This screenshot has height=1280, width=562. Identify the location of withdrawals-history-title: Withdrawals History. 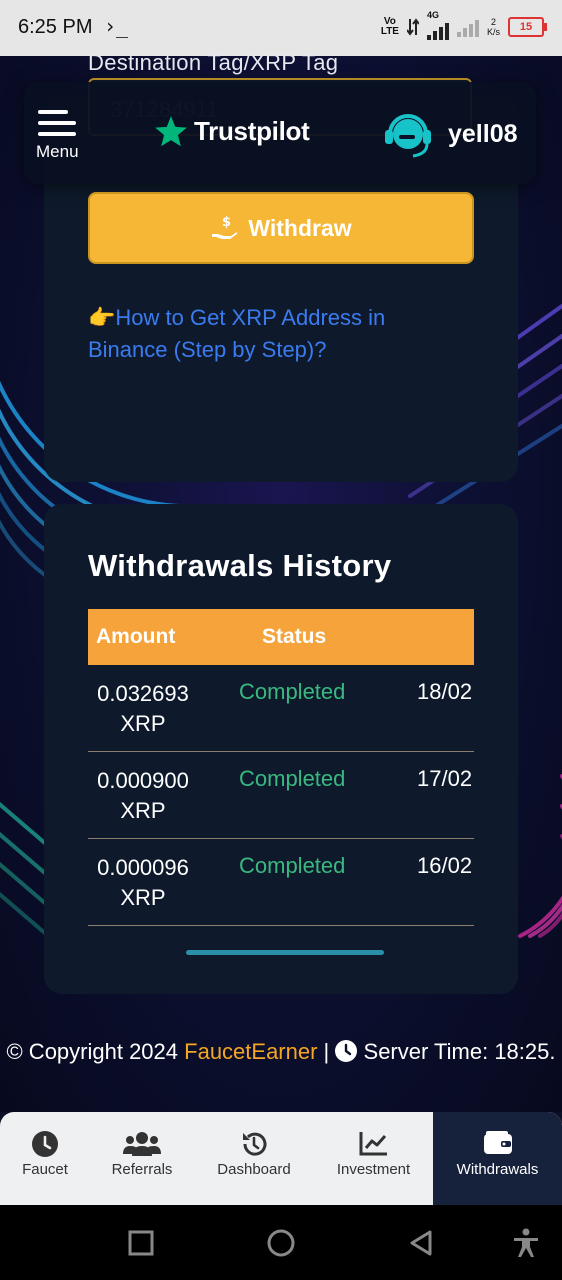
(240, 565).